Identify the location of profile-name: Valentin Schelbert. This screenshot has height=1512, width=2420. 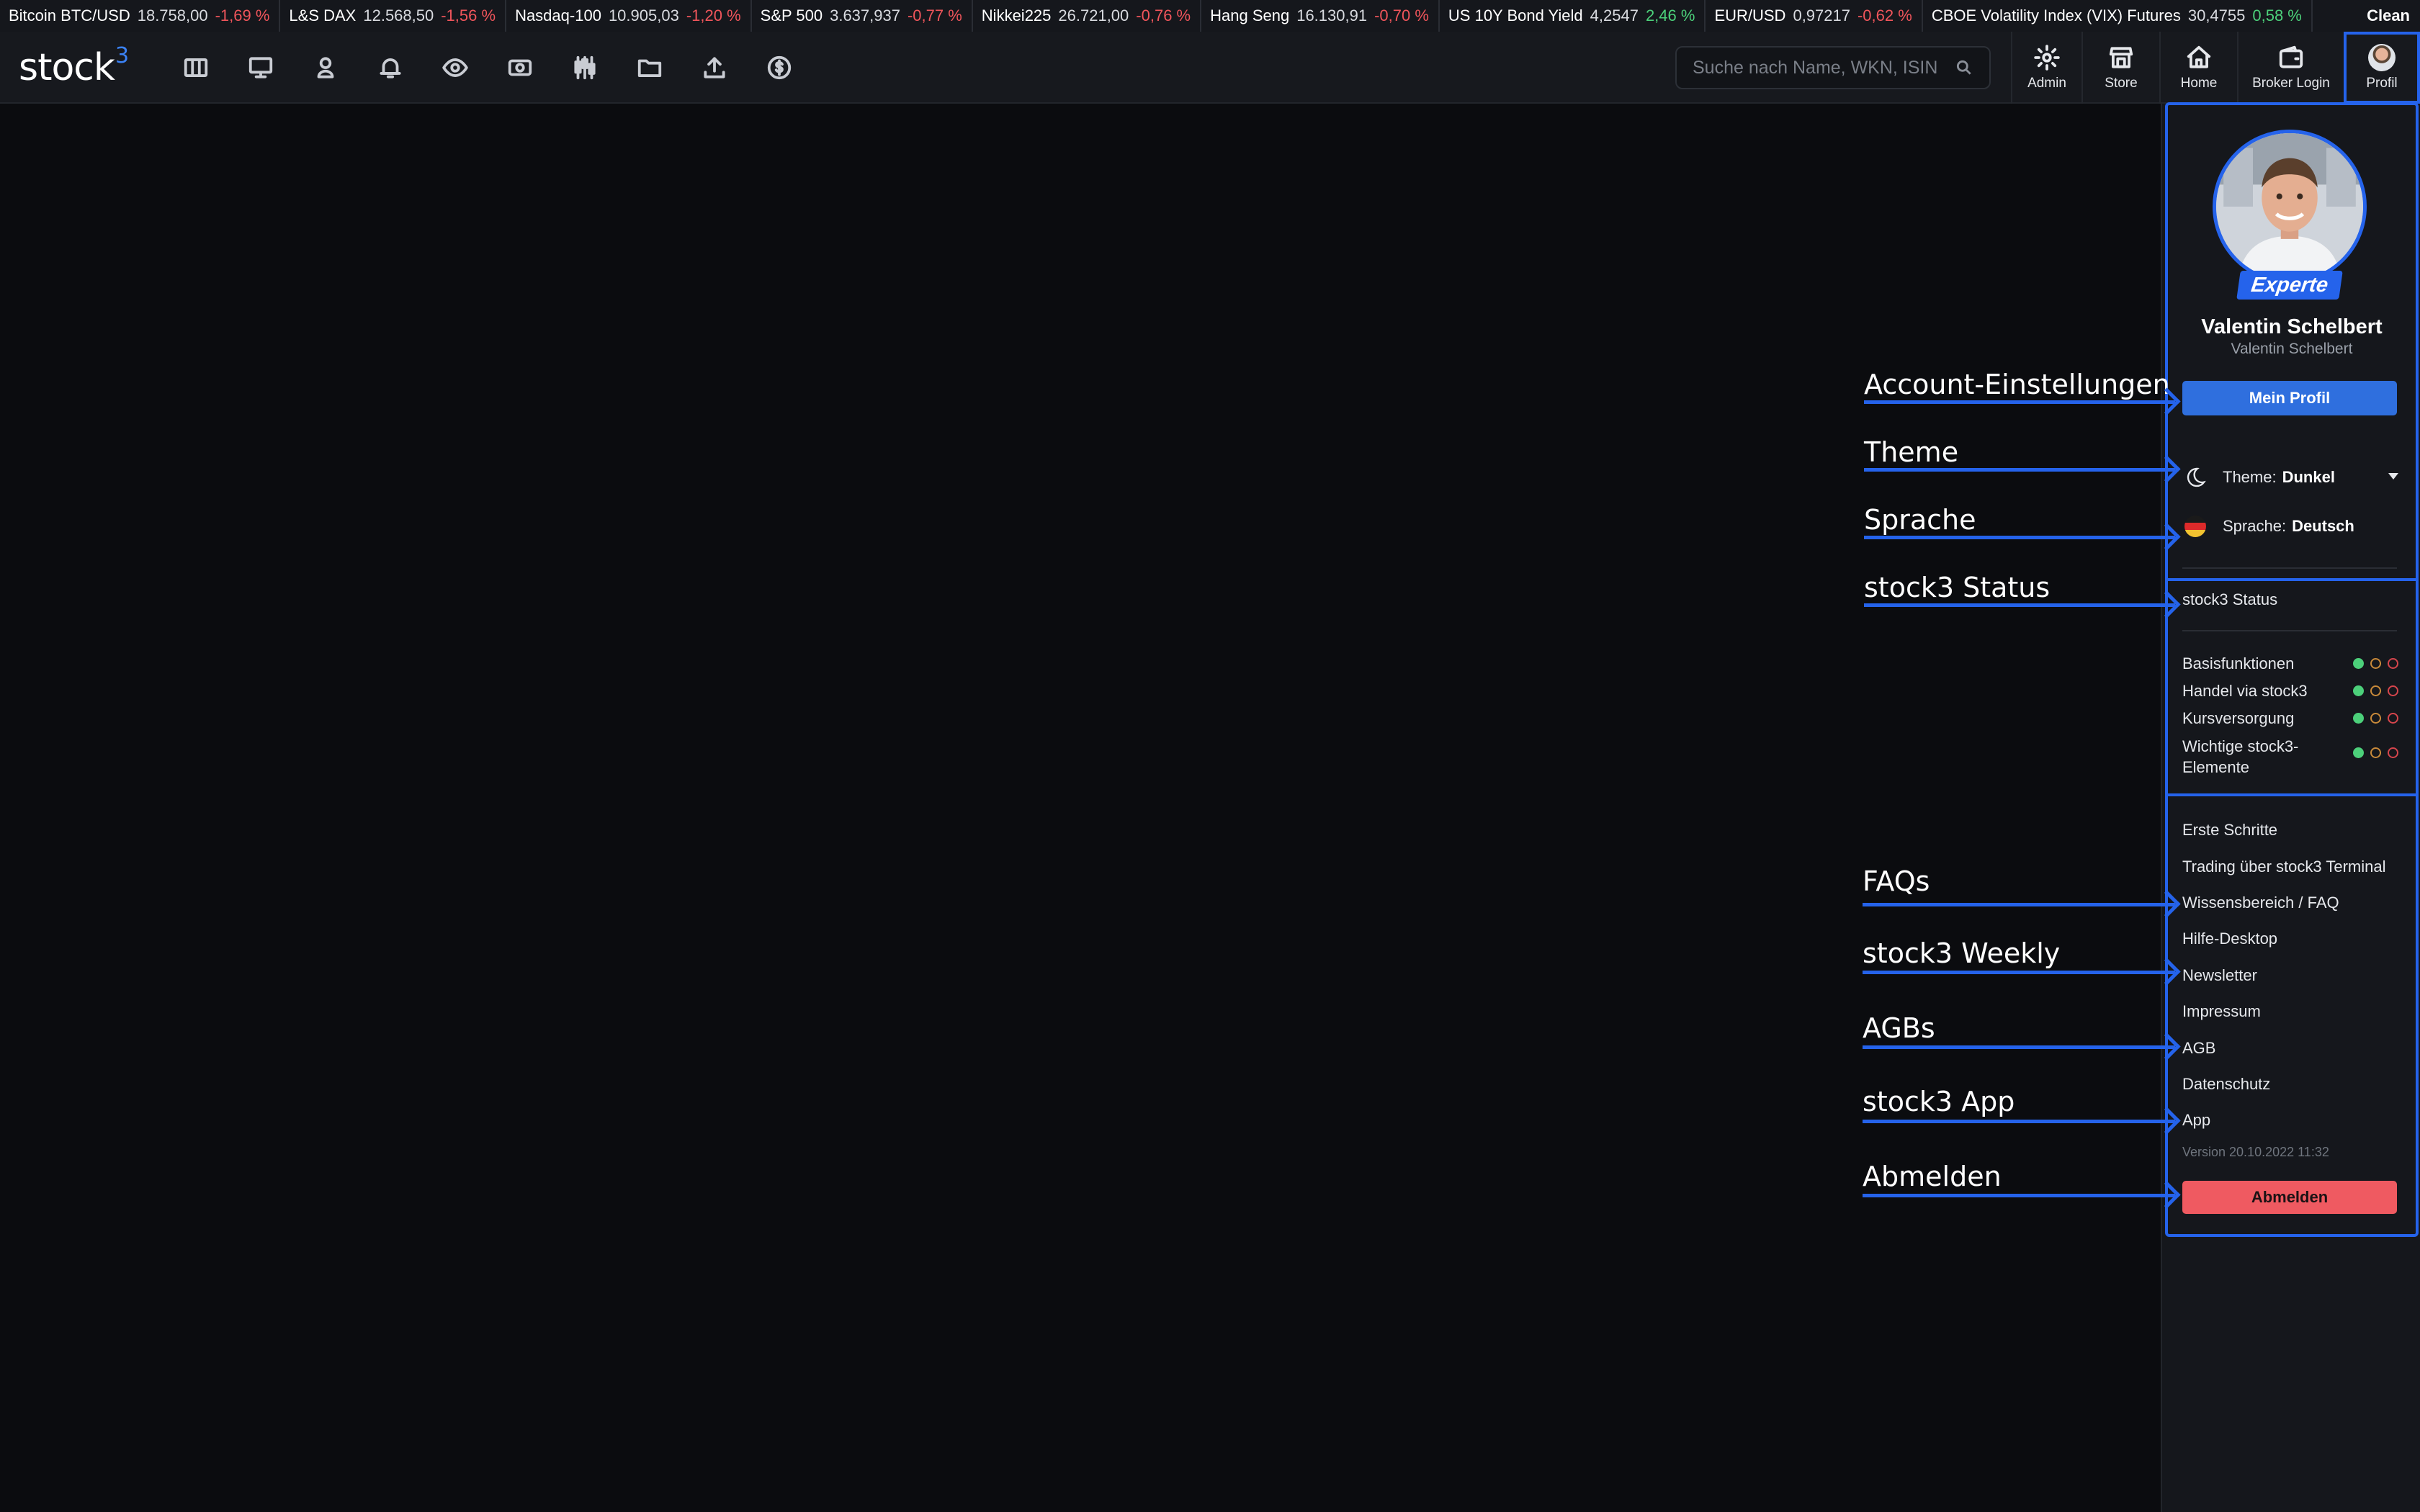
(2292, 326).